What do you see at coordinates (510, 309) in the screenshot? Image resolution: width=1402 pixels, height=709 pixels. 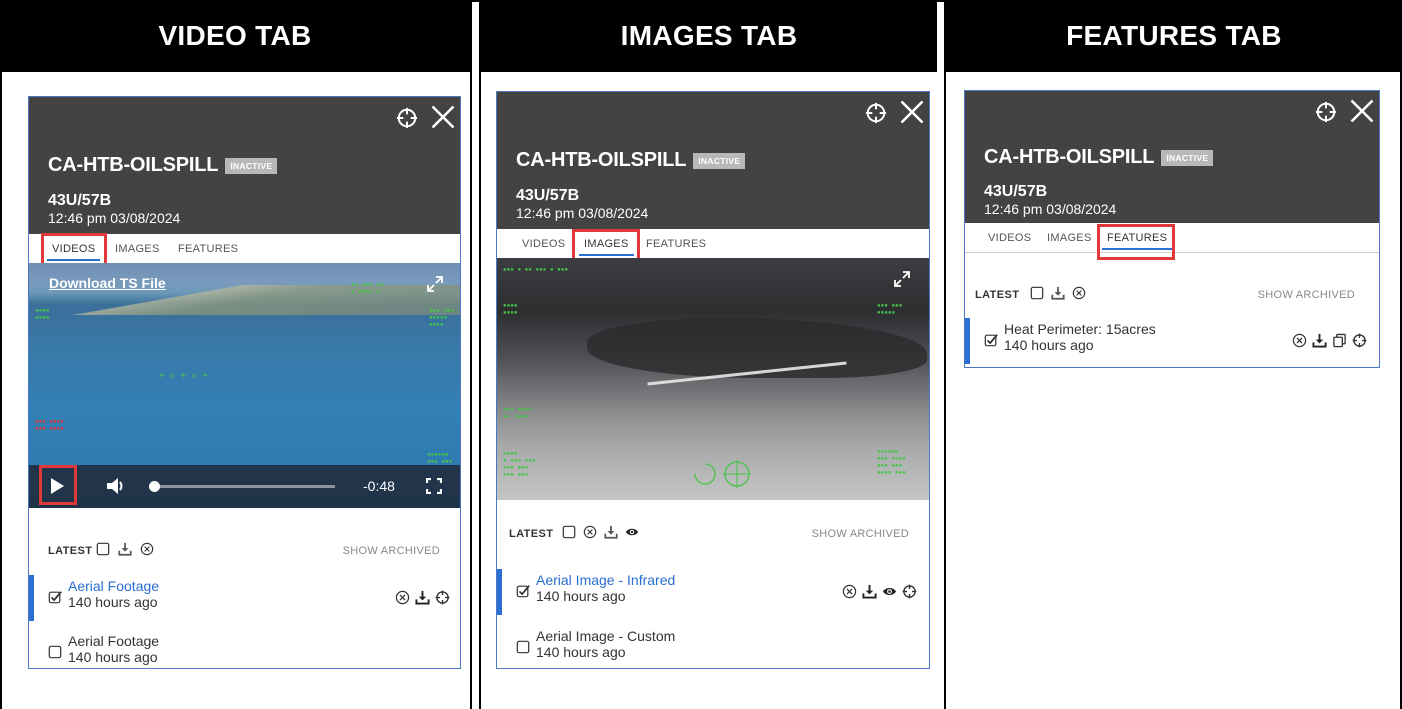 I see `hud-overlay: ▪▪▪▪ ▪▪▪▪` at bounding box center [510, 309].